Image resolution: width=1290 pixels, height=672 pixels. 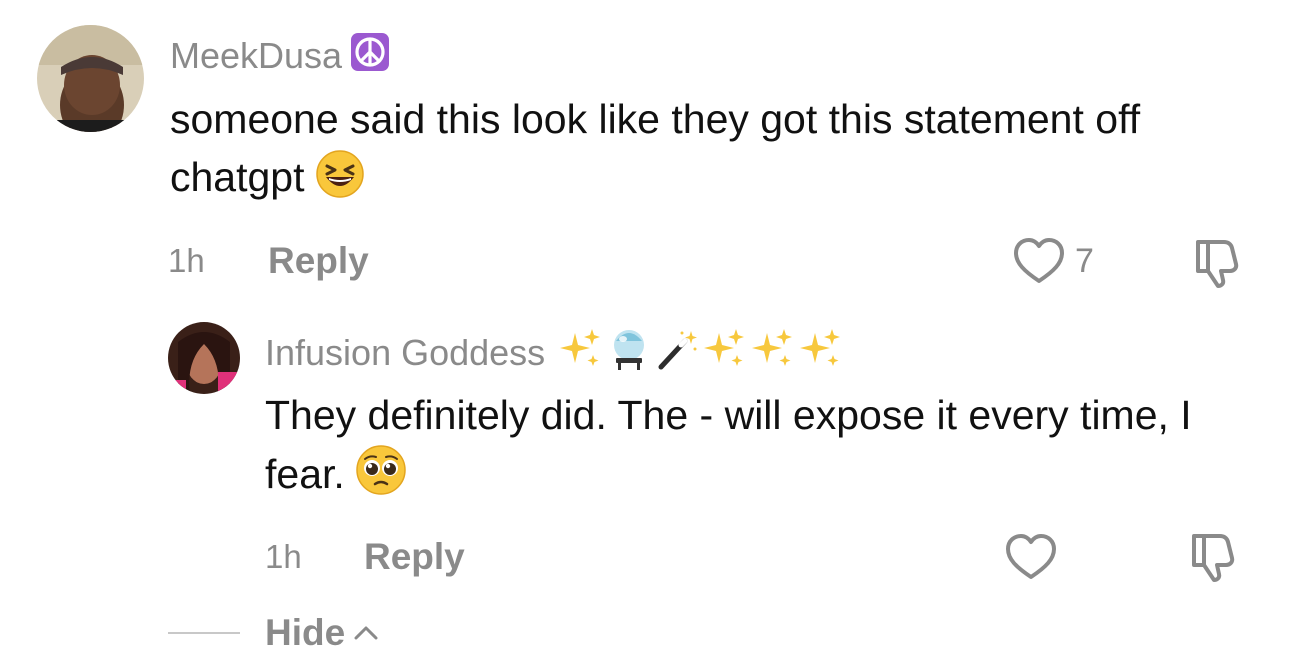 I want to click on avatar-meekdusa, so click(x=90, y=78).